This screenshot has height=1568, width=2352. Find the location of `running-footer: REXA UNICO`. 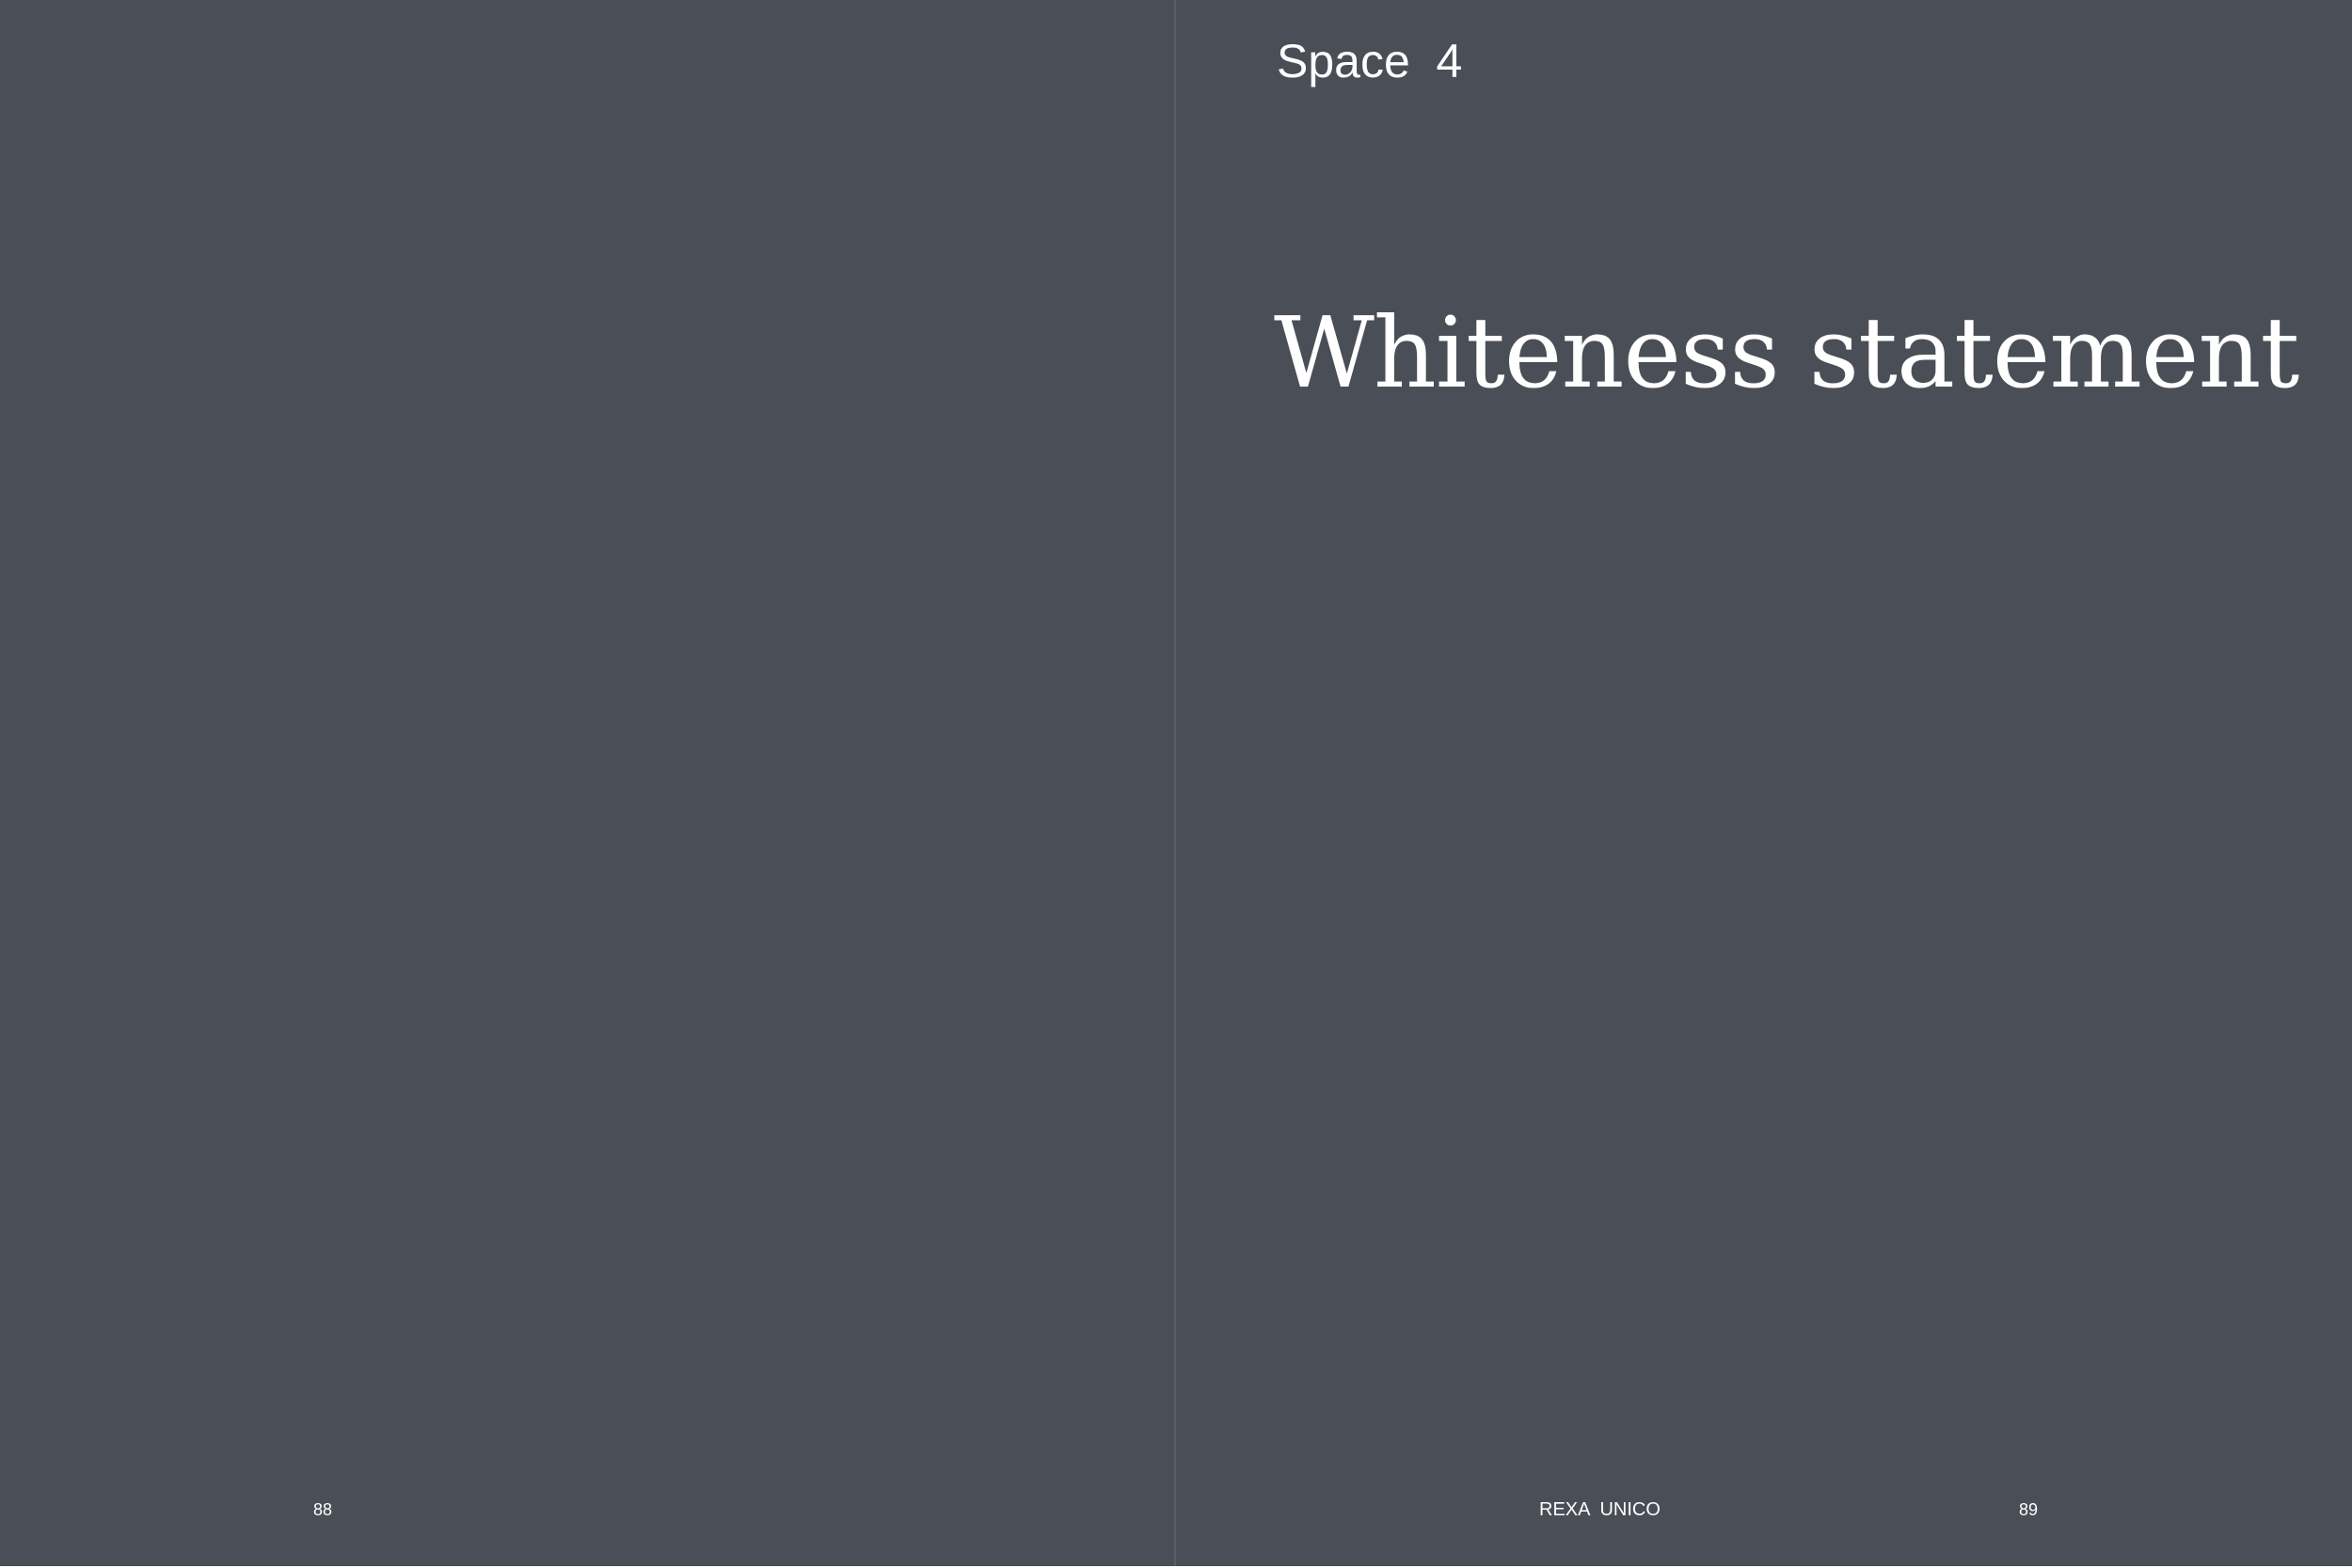

running-footer: REXA UNICO is located at coordinates (1600, 1510).